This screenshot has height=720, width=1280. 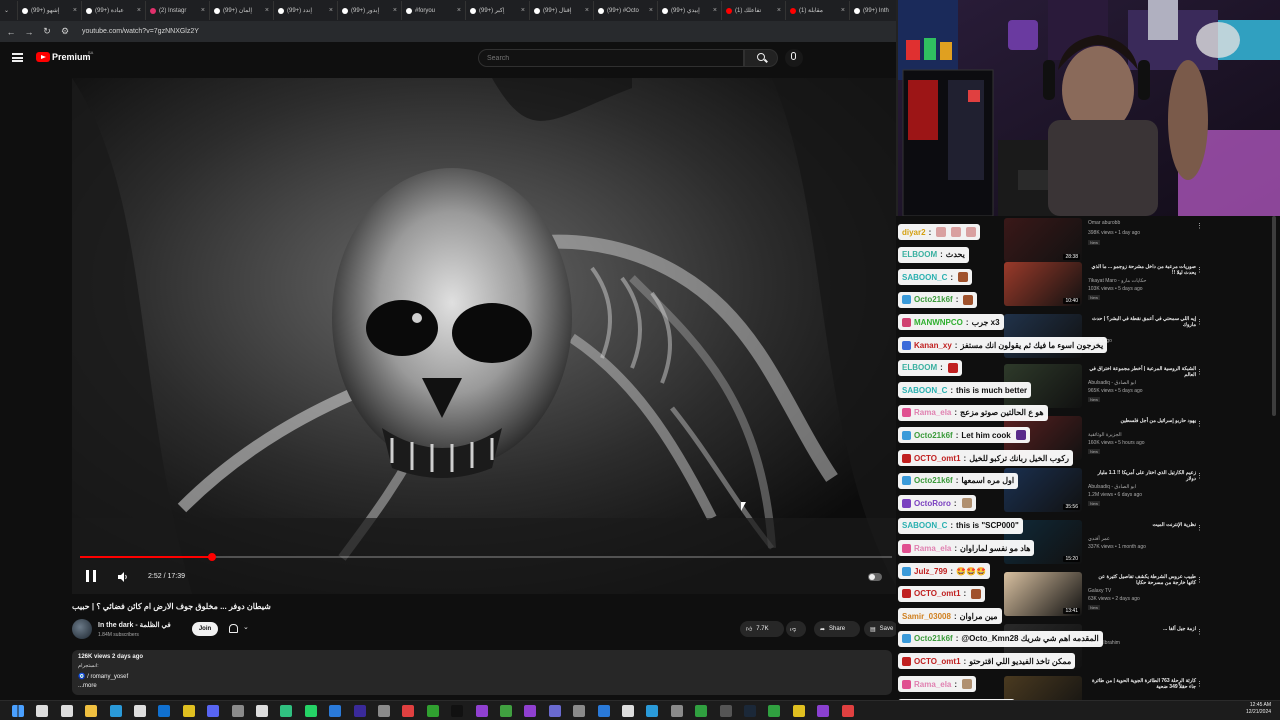 I want to click on back-icon: ←, so click(x=11, y=32).